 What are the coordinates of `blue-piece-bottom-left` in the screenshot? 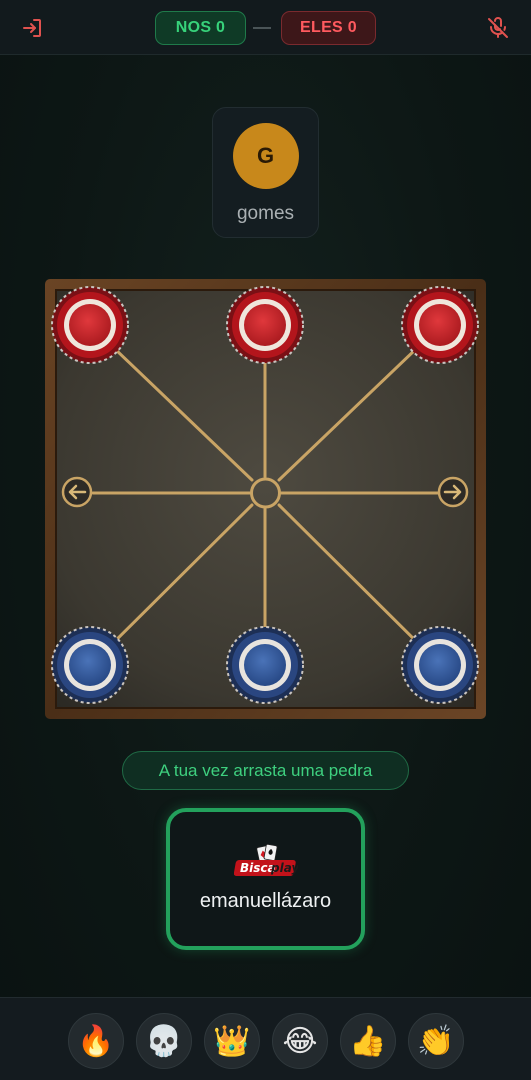 It's located at (90, 665).